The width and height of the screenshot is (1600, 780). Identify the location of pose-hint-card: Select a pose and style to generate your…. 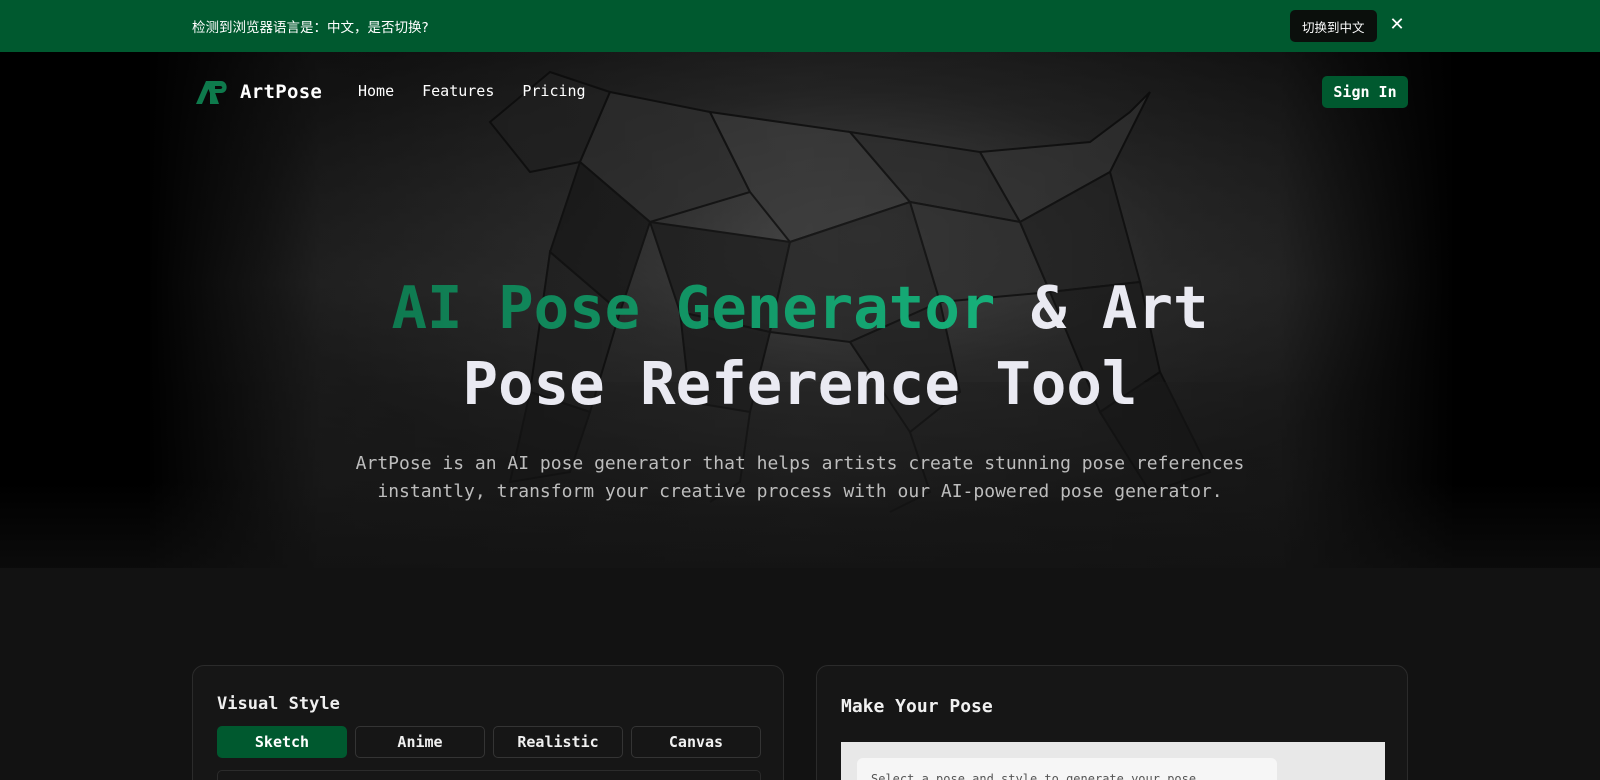
(1067, 769).